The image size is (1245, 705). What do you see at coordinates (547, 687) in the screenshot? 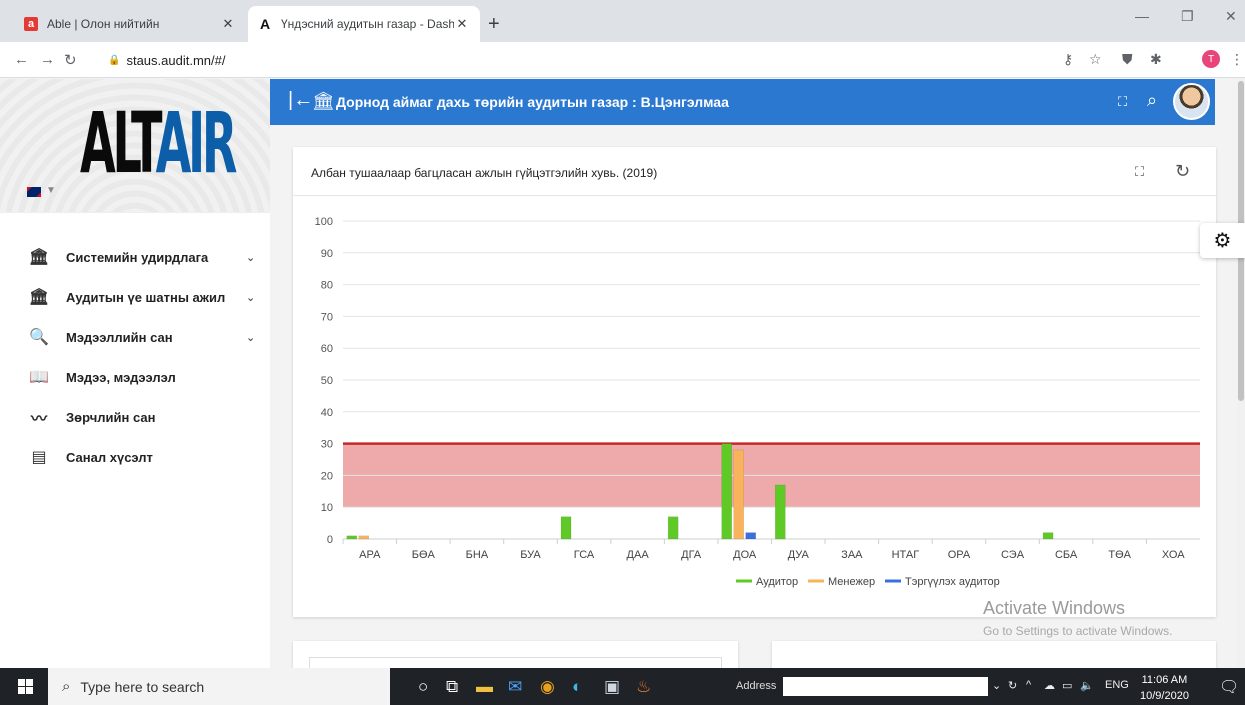
I see `chrome-icon: ◉` at bounding box center [547, 687].